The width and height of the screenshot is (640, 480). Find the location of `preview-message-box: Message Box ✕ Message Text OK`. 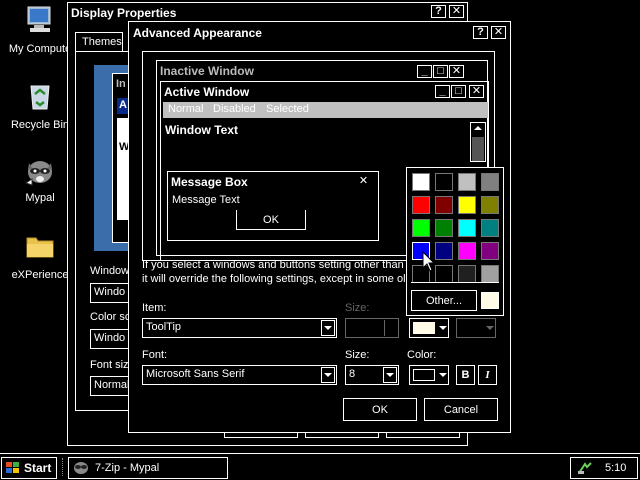

preview-message-box: Message Box ✕ Message Text OK is located at coordinates (273, 206).